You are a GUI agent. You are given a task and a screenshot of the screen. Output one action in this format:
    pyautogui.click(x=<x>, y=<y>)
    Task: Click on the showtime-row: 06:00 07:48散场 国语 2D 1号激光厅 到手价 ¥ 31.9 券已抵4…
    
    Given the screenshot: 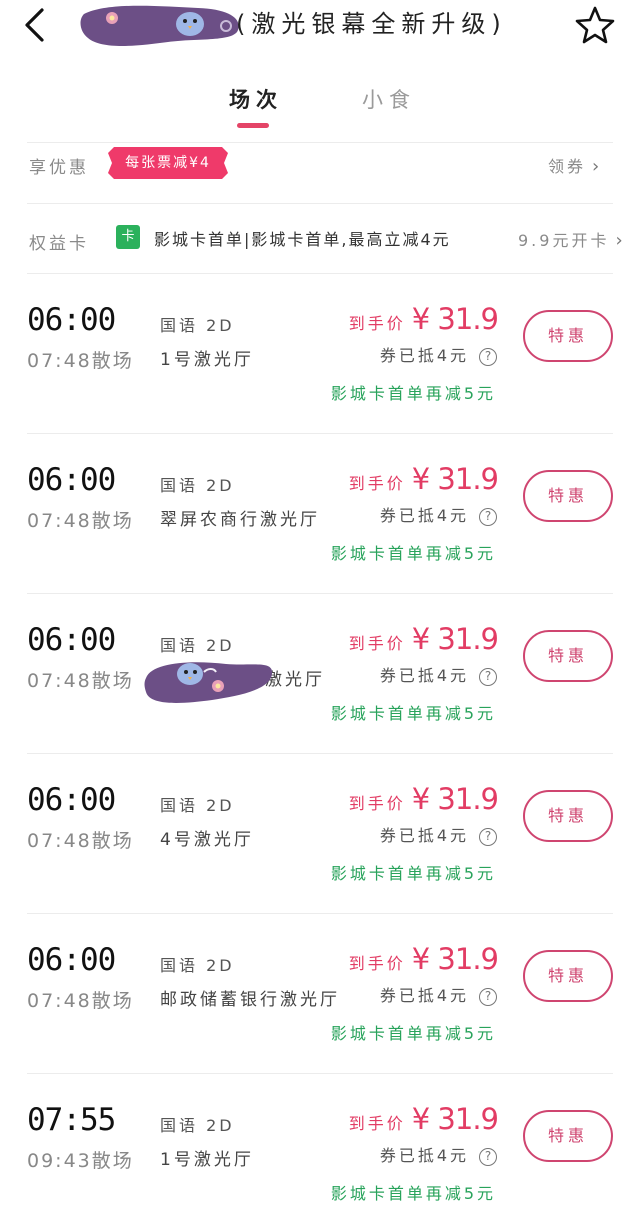 What is the action you would take?
    pyautogui.click(x=320, y=354)
    